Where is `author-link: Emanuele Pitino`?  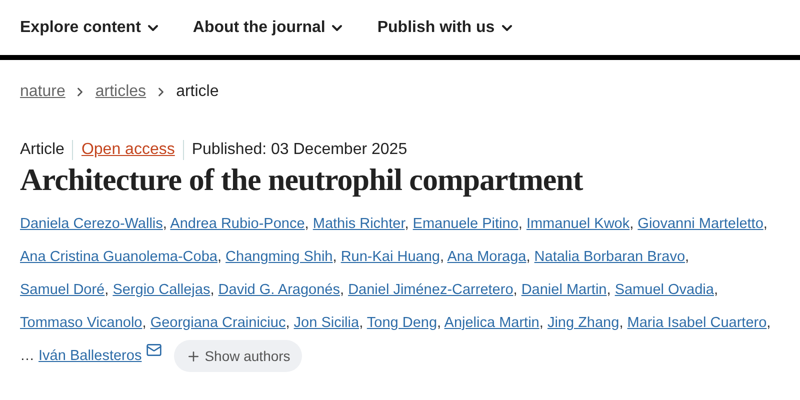 author-link: Emanuele Pitino is located at coordinates (465, 224).